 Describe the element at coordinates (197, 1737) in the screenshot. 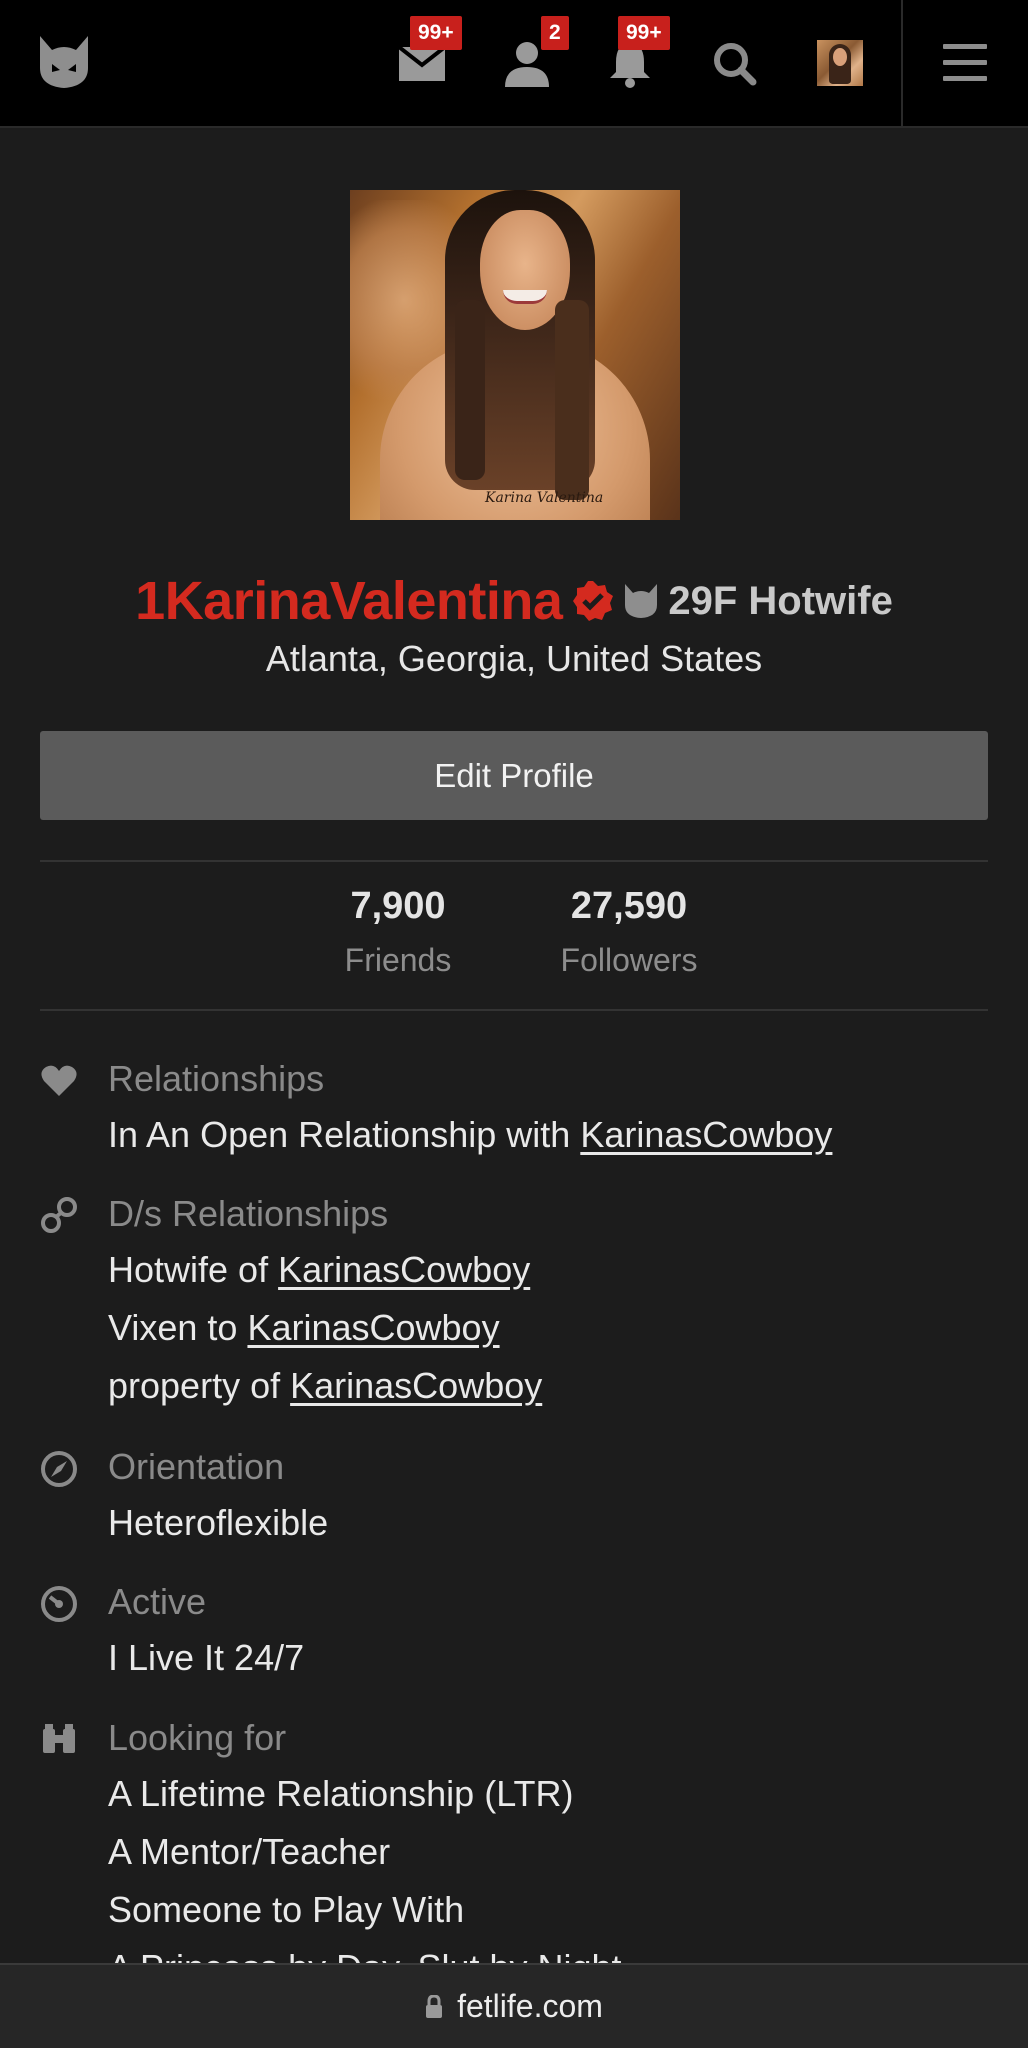

I see `looking-for-title: Looking for` at that location.